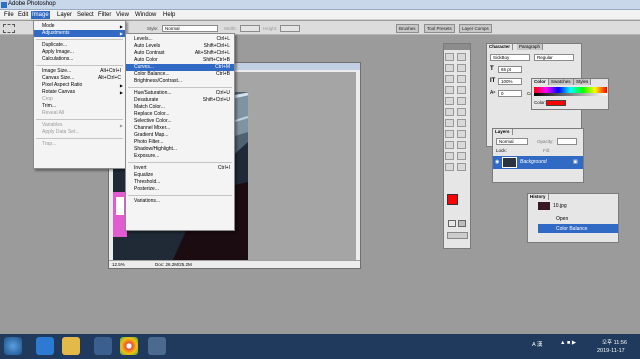  What do you see at coordinates (64, 15) in the screenshot?
I see `menu-layer: Layer` at bounding box center [64, 15].